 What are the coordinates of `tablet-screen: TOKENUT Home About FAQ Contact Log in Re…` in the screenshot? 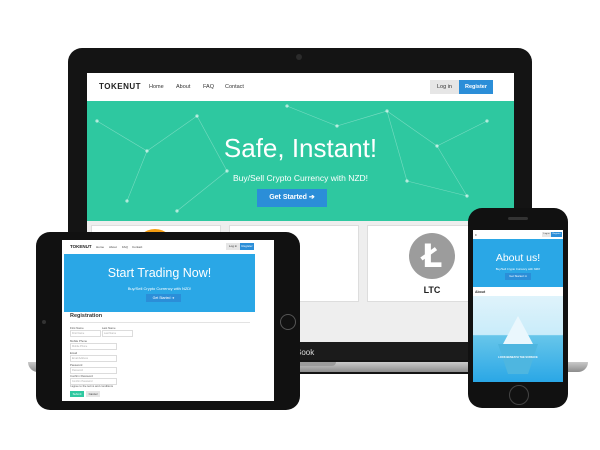 It's located at (168, 320).